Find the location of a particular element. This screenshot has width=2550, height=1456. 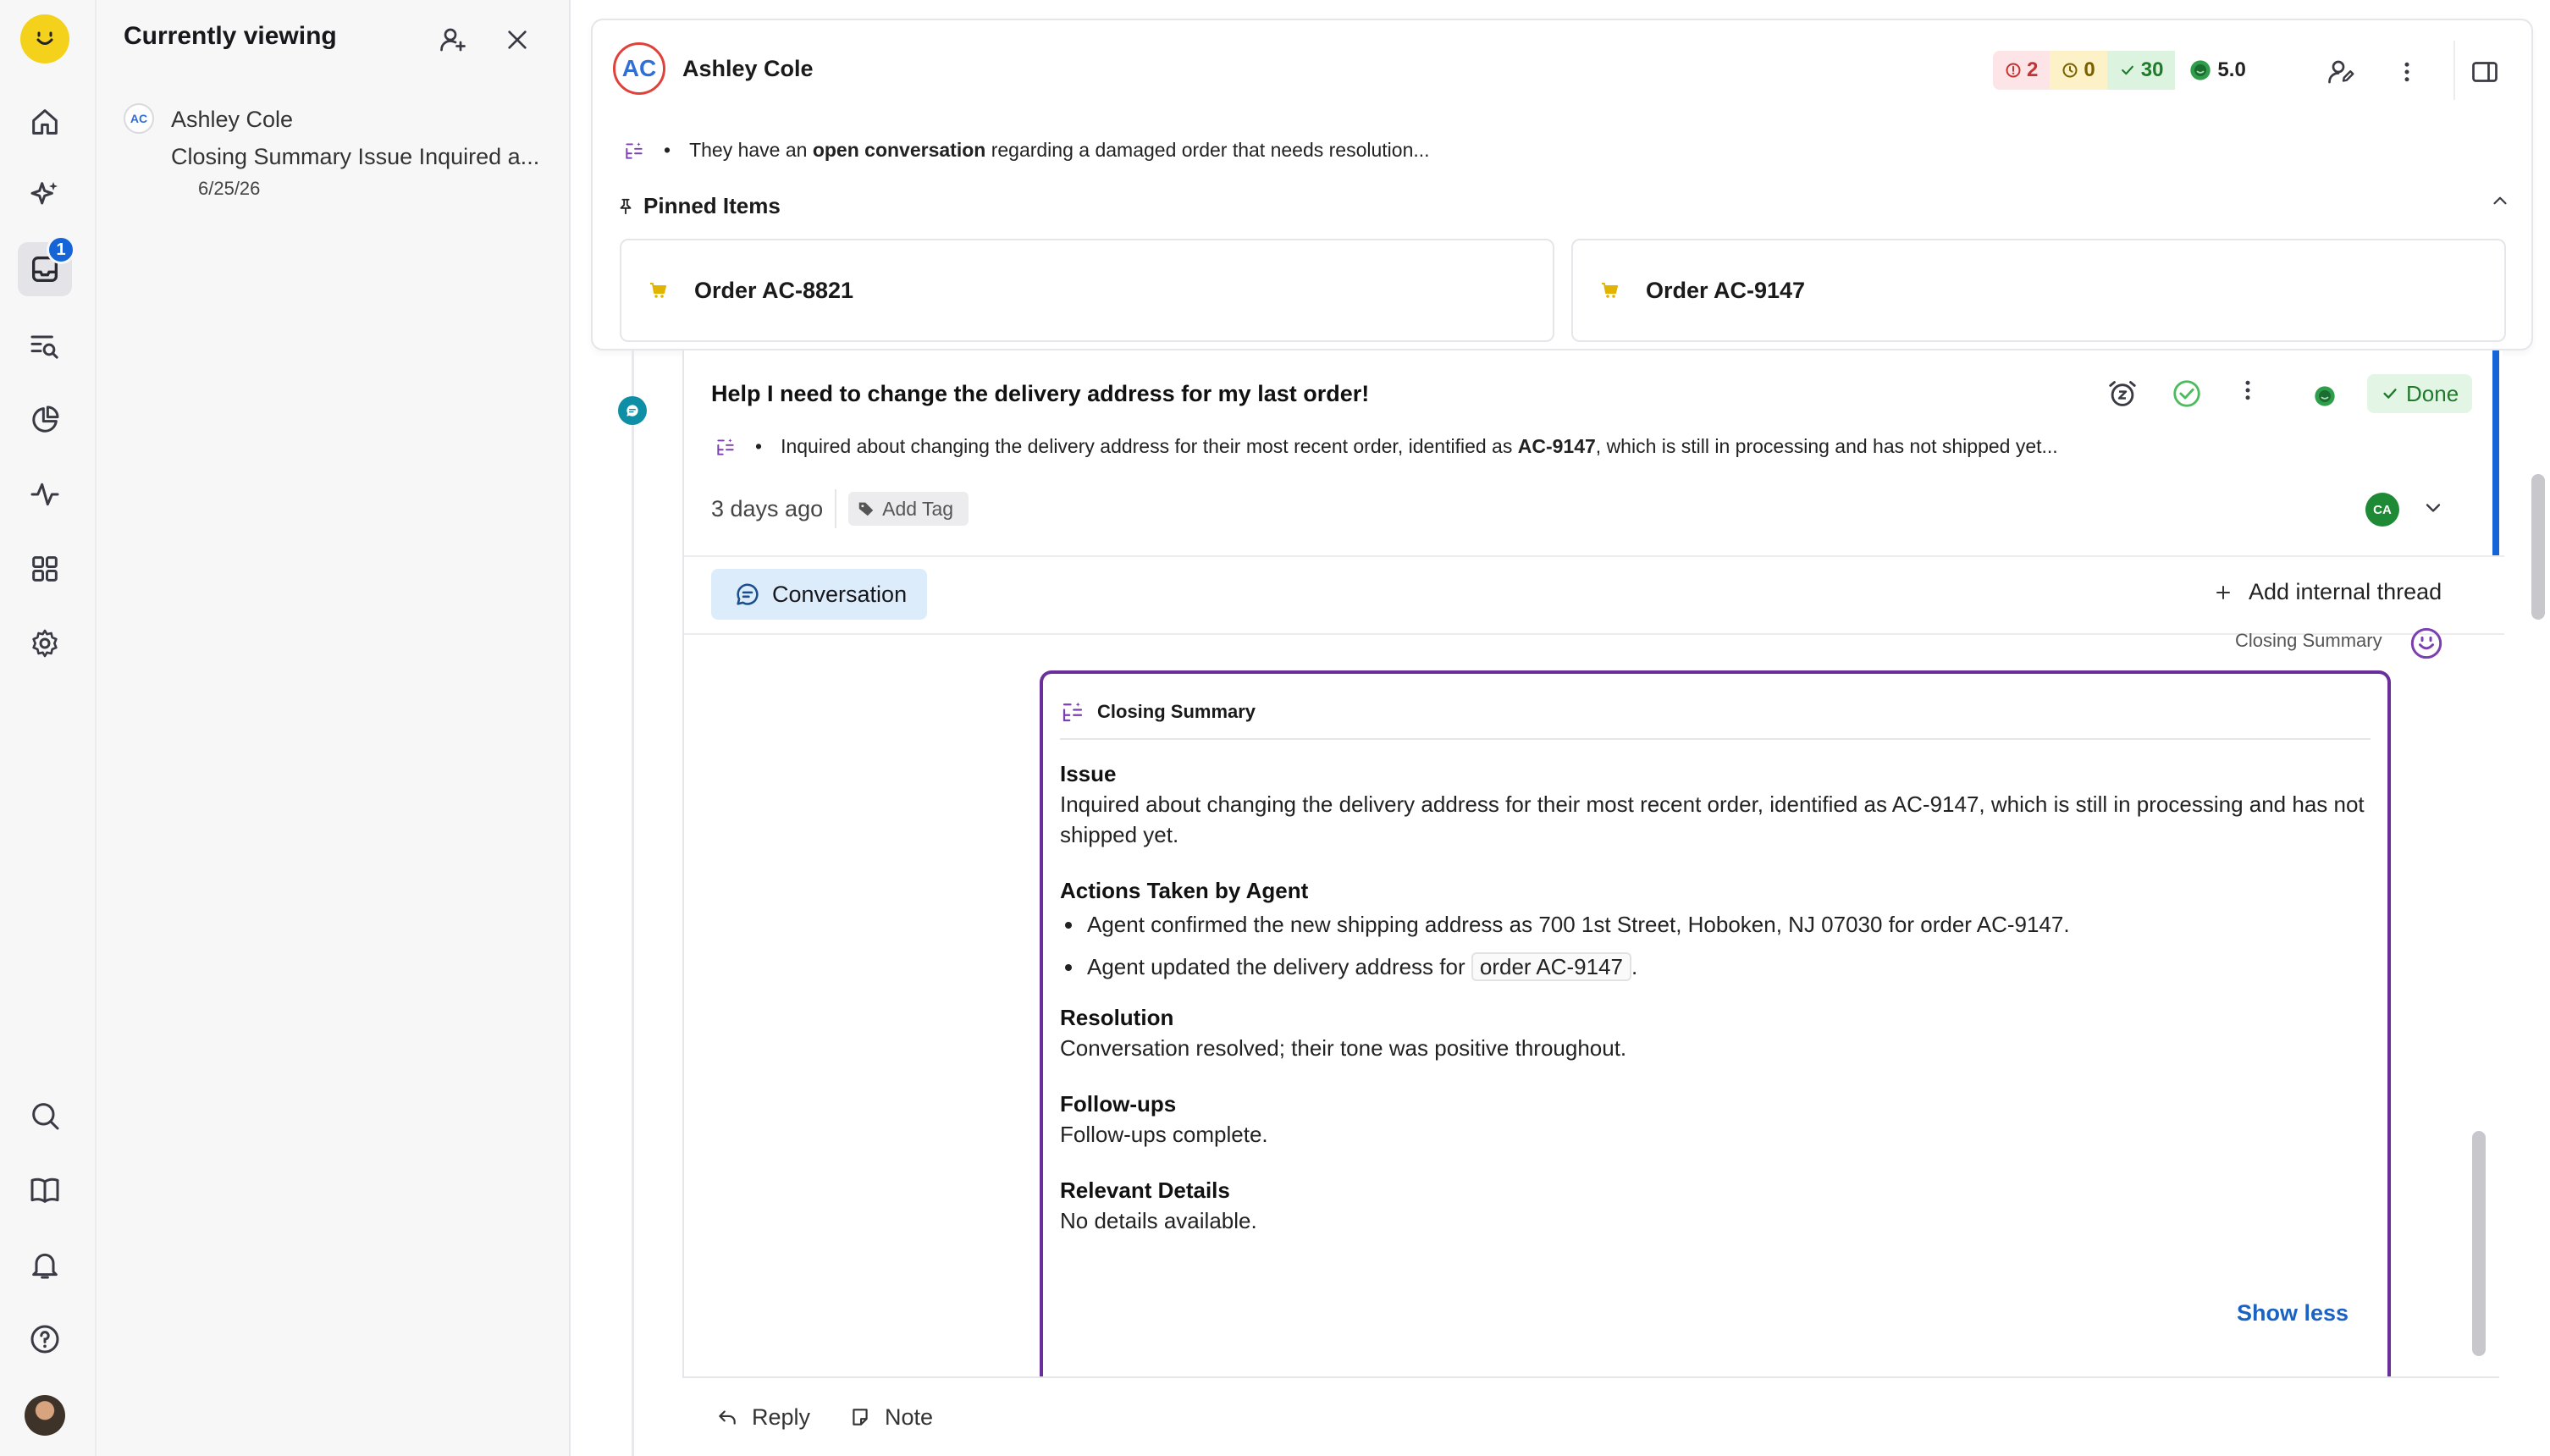

bot-smile-icon is located at coordinates (2426, 643).